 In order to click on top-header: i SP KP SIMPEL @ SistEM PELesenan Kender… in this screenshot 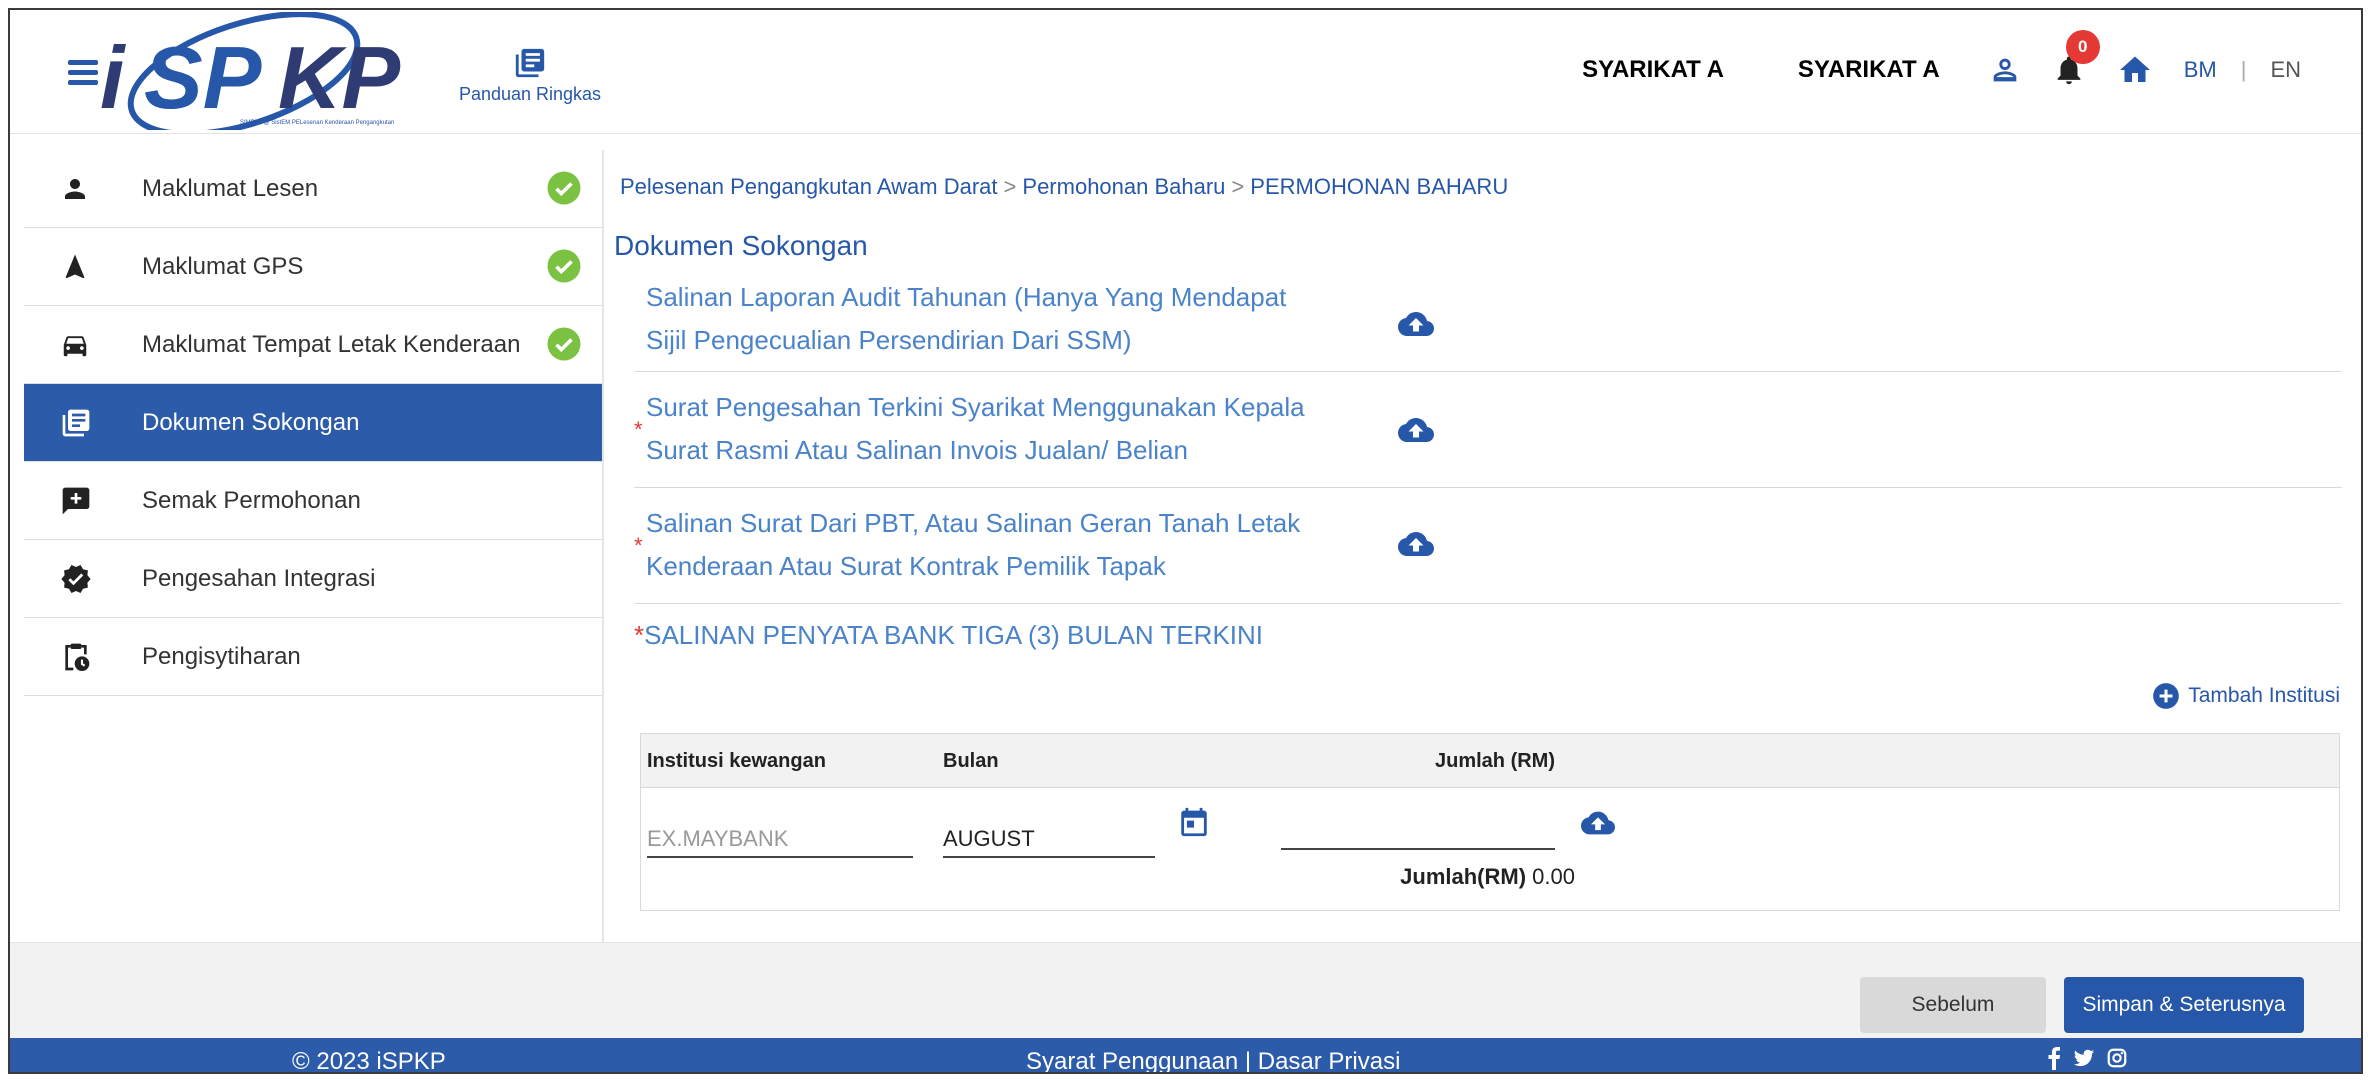, I will do `click(1185, 73)`.